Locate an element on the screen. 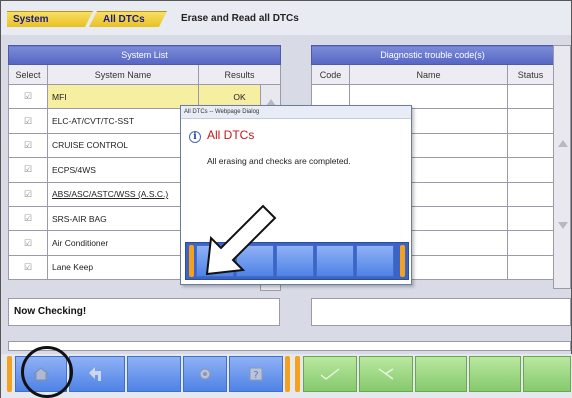 The width and height of the screenshot is (572, 398). system-name-cell: MFI is located at coordinates (123, 96).